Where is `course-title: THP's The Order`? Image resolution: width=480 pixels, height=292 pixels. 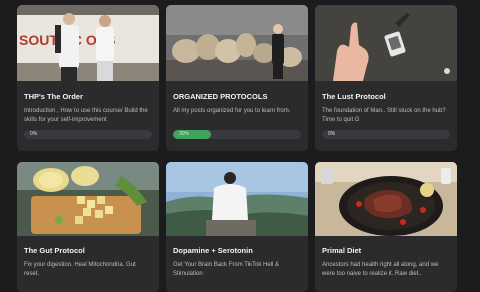
course-title: THP's The Order is located at coordinates (53, 96).